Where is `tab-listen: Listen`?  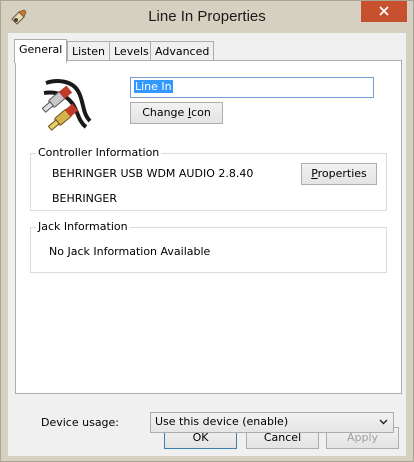
tab-listen: Listen is located at coordinates (88, 51).